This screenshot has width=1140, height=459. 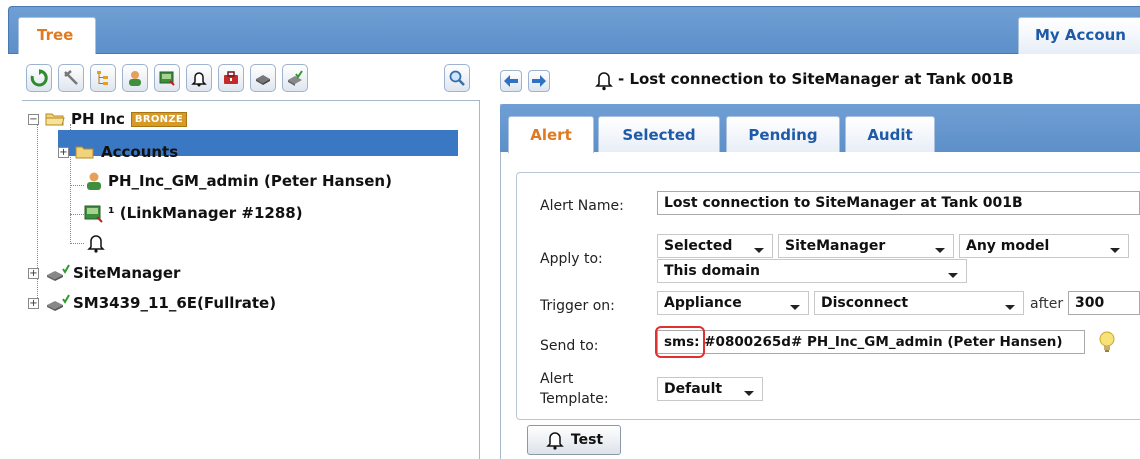 What do you see at coordinates (1047, 304) in the screenshot?
I see `after-label: after` at bounding box center [1047, 304].